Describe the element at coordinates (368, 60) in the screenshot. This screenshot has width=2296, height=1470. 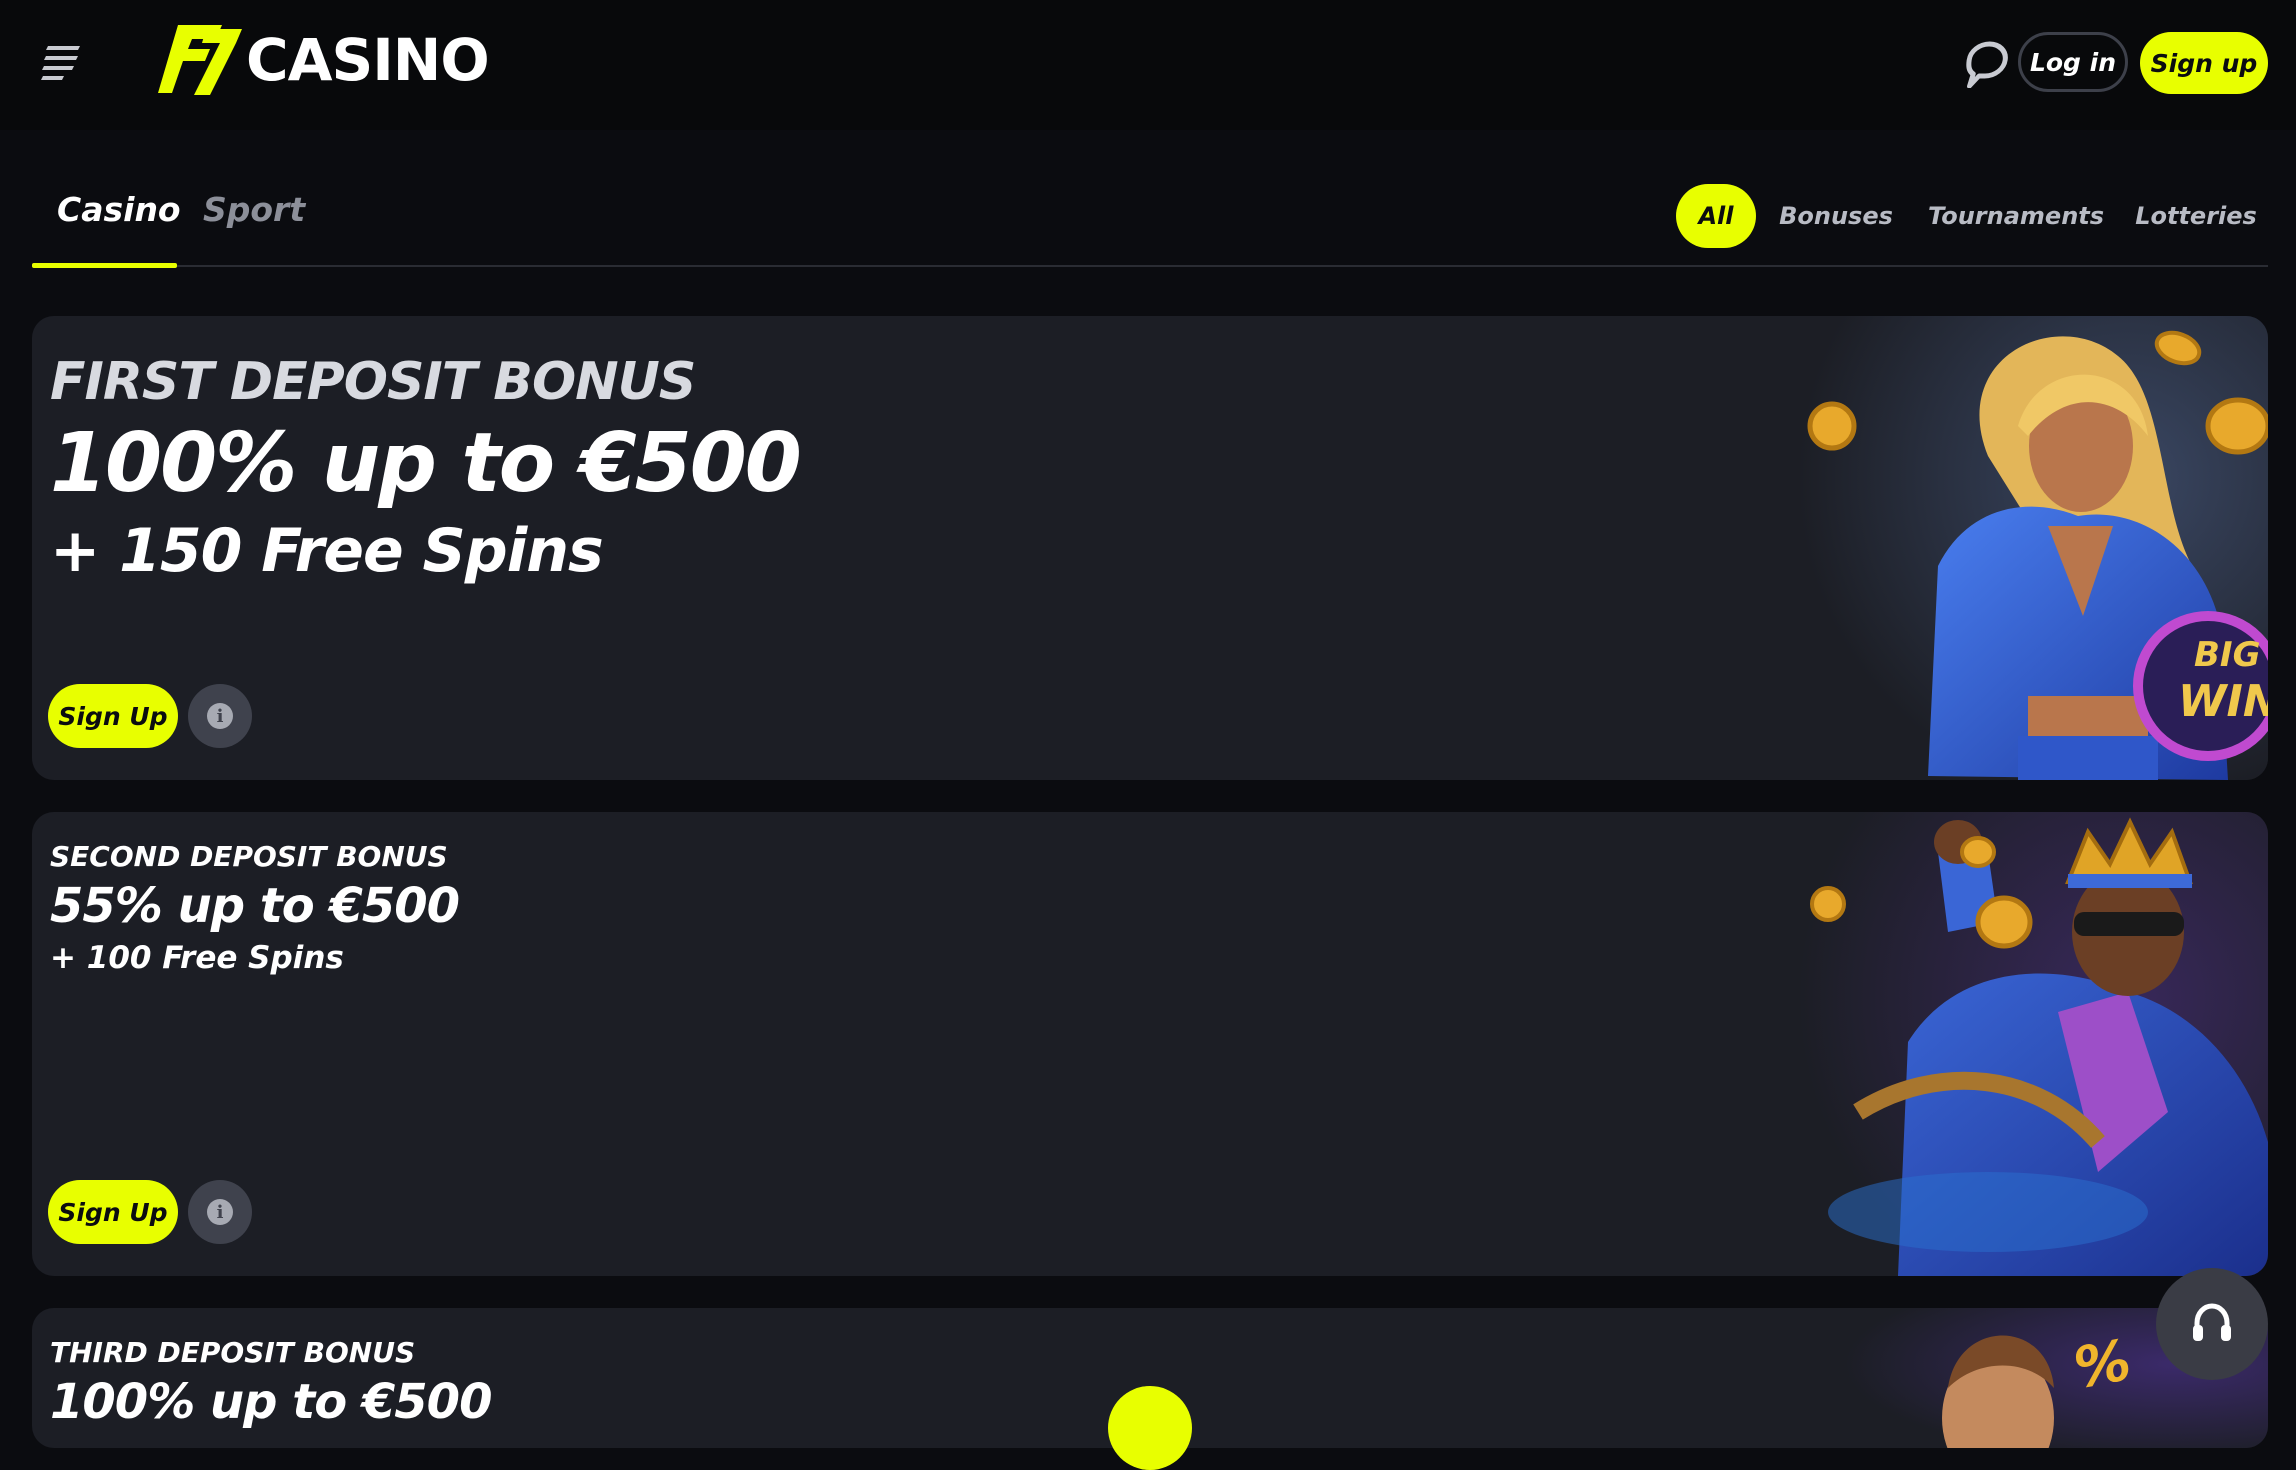
I see `logo-text: CASINO` at that location.